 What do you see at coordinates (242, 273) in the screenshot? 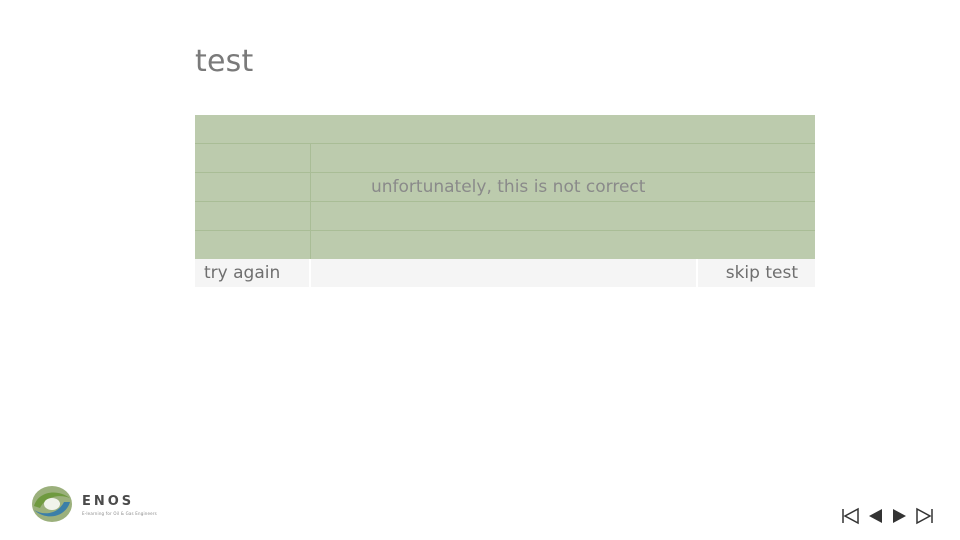
I see `try-again-label: try again` at bounding box center [242, 273].